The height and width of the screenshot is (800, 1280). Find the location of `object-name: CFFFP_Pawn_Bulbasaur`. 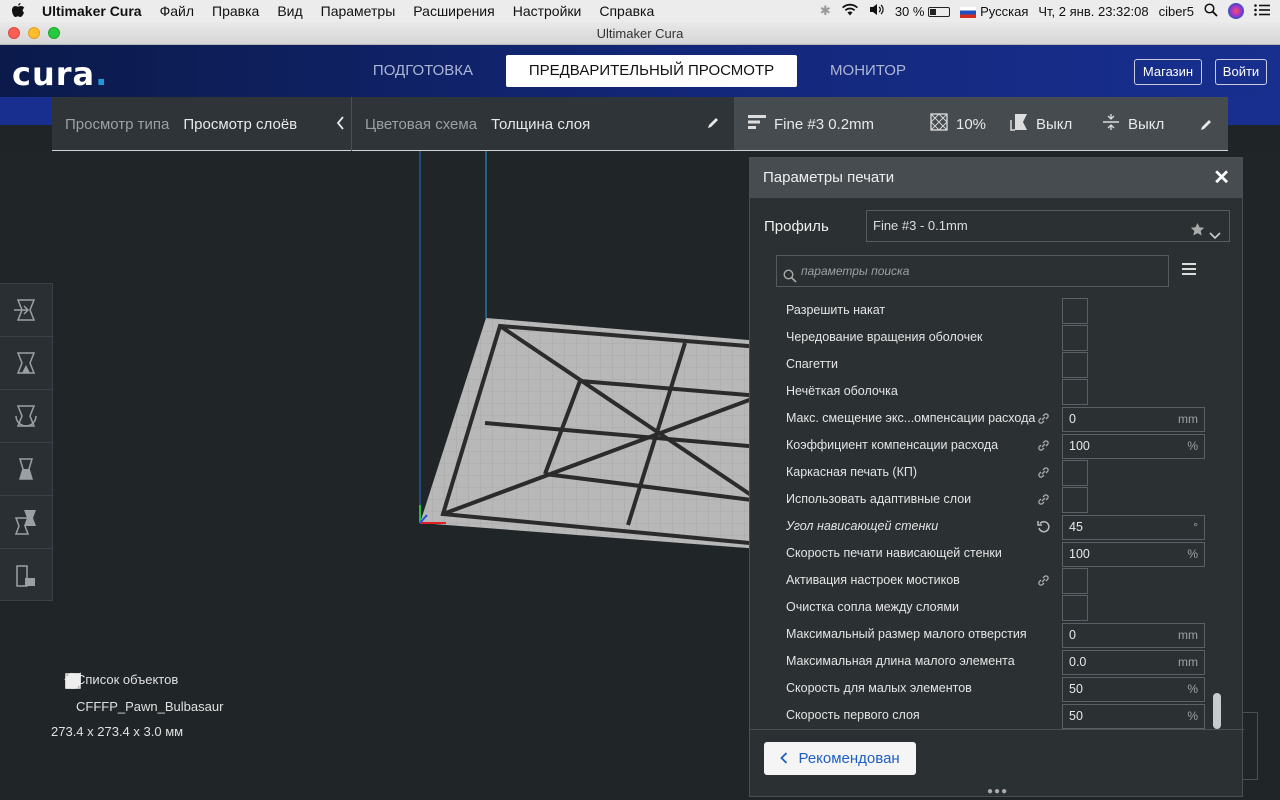

object-name: CFFFP_Pawn_Bulbasaur is located at coordinates (150, 706).